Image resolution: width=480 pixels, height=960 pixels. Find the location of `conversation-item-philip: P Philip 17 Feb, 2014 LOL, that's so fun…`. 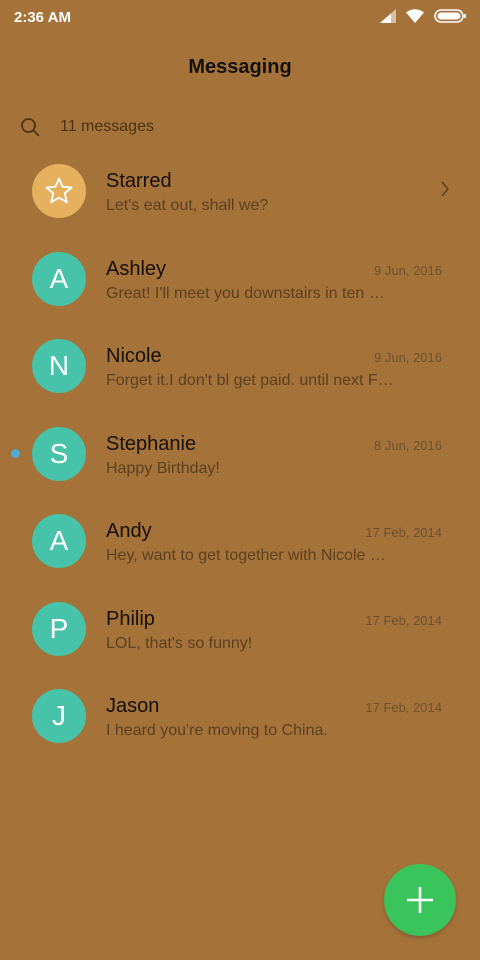

conversation-item-philip: P Philip 17 Feb, 2014 LOL, that's so fun… is located at coordinates (240, 632).